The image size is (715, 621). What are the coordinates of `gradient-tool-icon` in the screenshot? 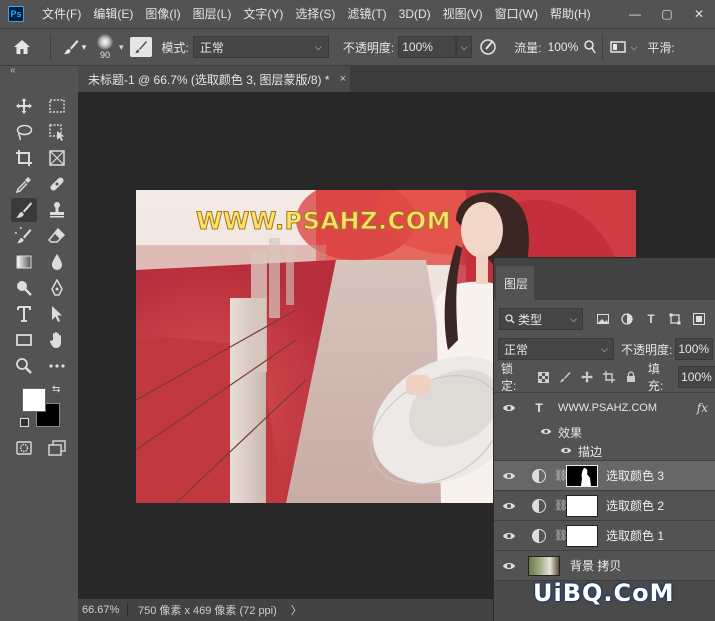 It's located at (24, 262).